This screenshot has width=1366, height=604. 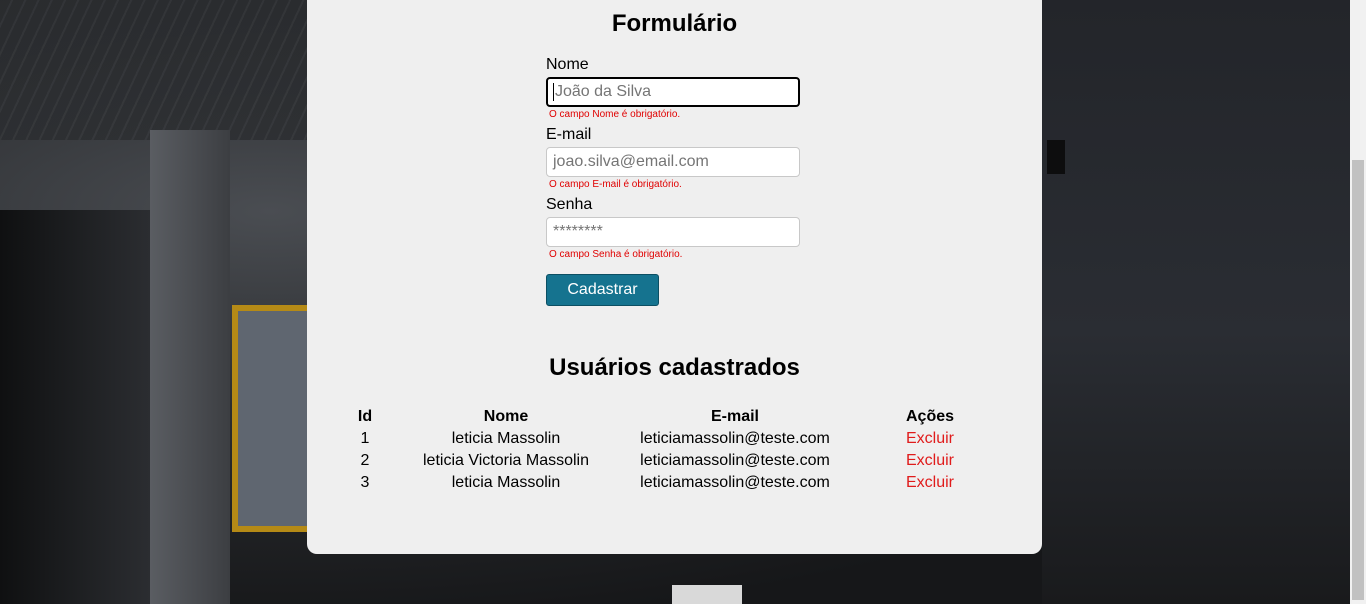 I want to click on nome-label: Nome, so click(x=567, y=64).